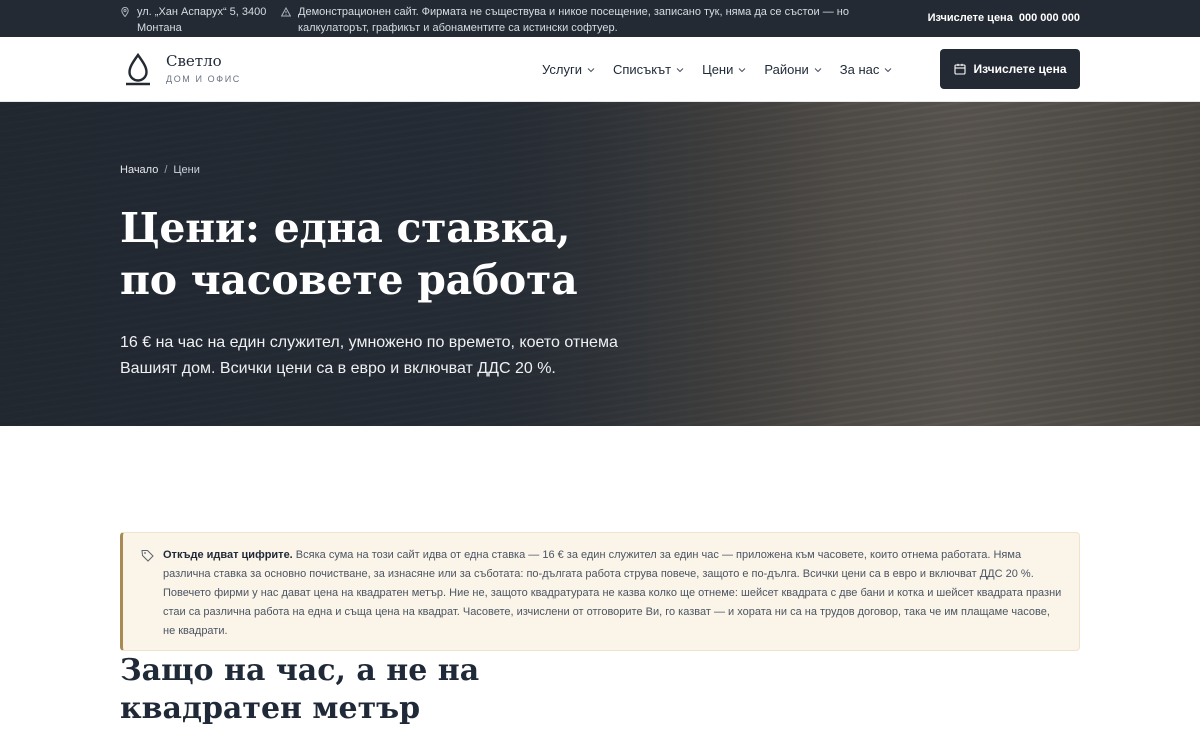  What do you see at coordinates (562, 69) in the screenshot?
I see `nav-label: Услуги` at bounding box center [562, 69].